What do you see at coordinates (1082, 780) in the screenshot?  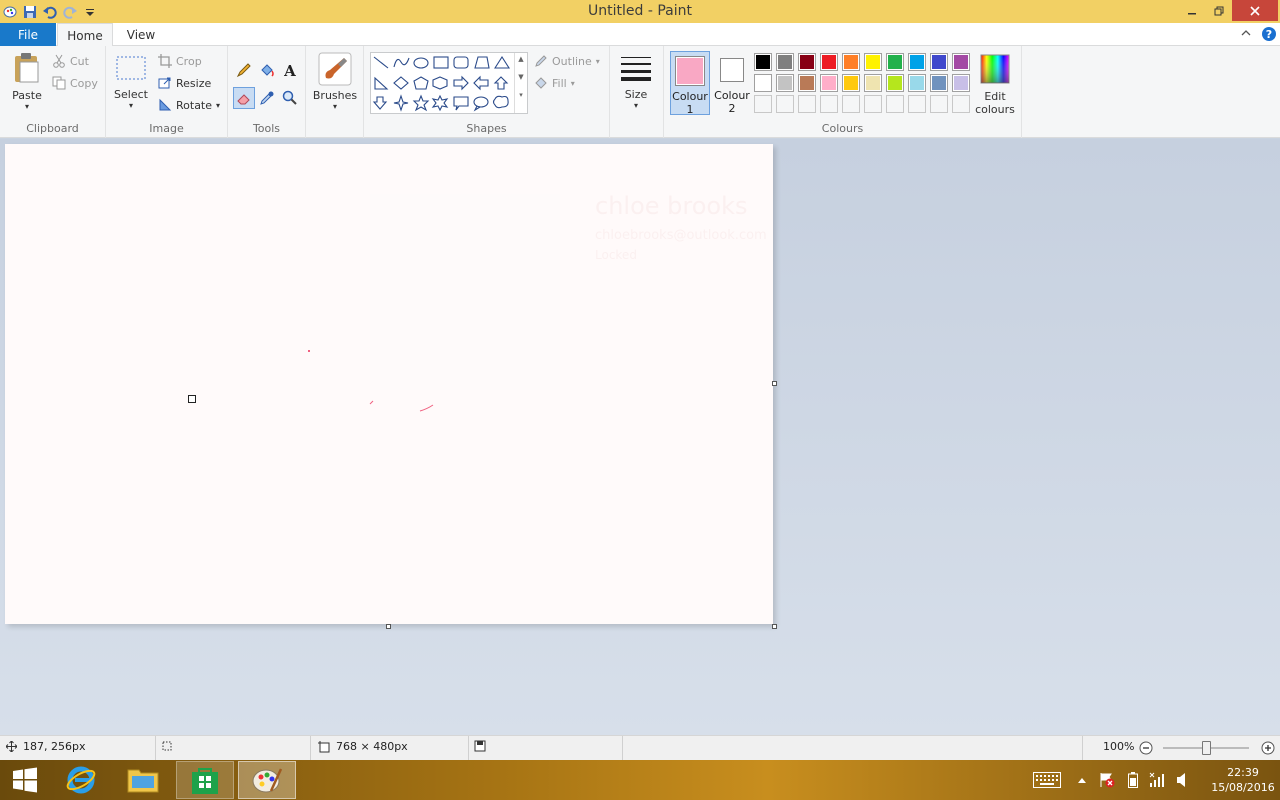 I see `show-hidden-icons-button` at bounding box center [1082, 780].